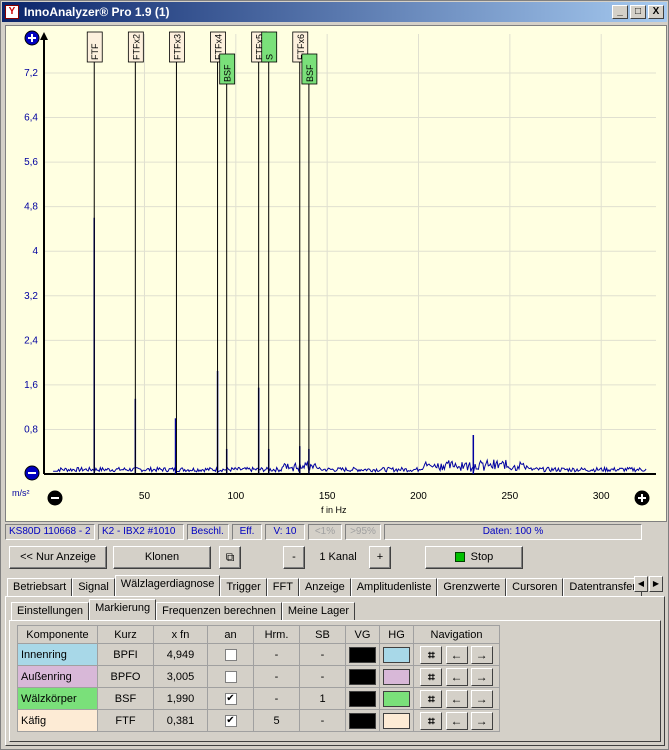 Image resolution: width=669 pixels, height=750 pixels. What do you see at coordinates (318, 611) in the screenshot?
I see `subtab-meine-lager: Meine Lager` at bounding box center [318, 611].